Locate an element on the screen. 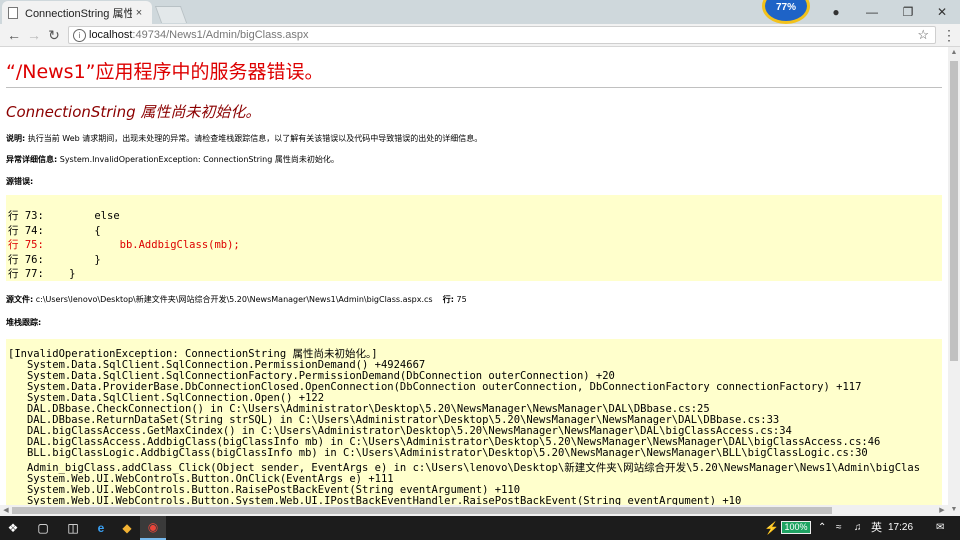 This screenshot has width=960, height=540. bookmark-star-icon: ☆ is located at coordinates (923, 35).